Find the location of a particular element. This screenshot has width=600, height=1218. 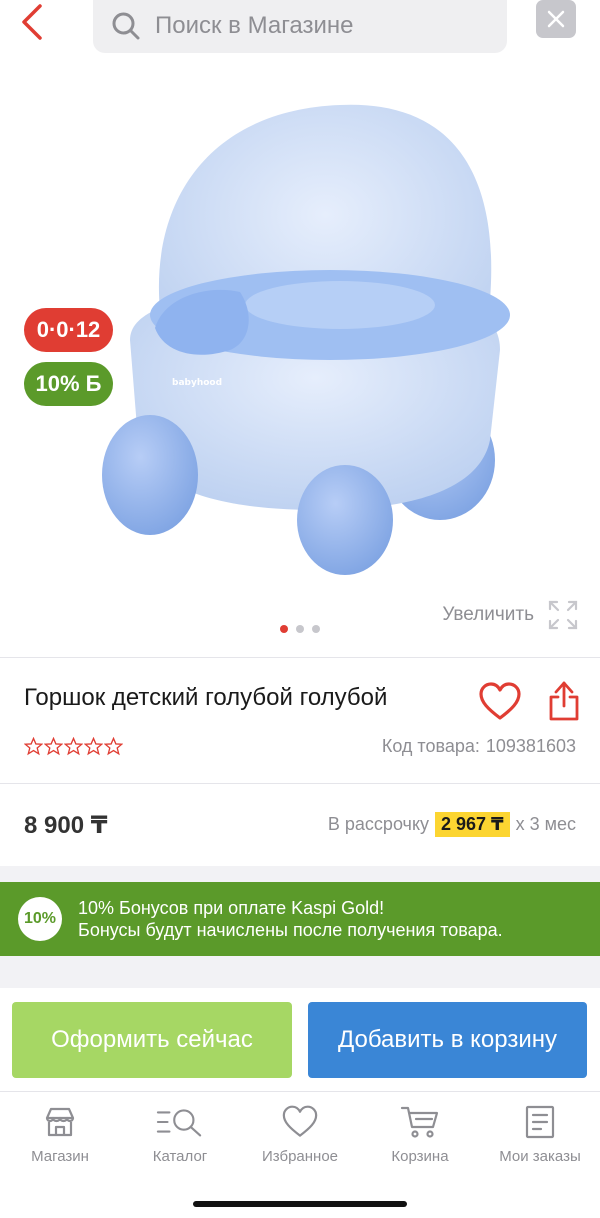

store-icon is located at coordinates (60, 1122).